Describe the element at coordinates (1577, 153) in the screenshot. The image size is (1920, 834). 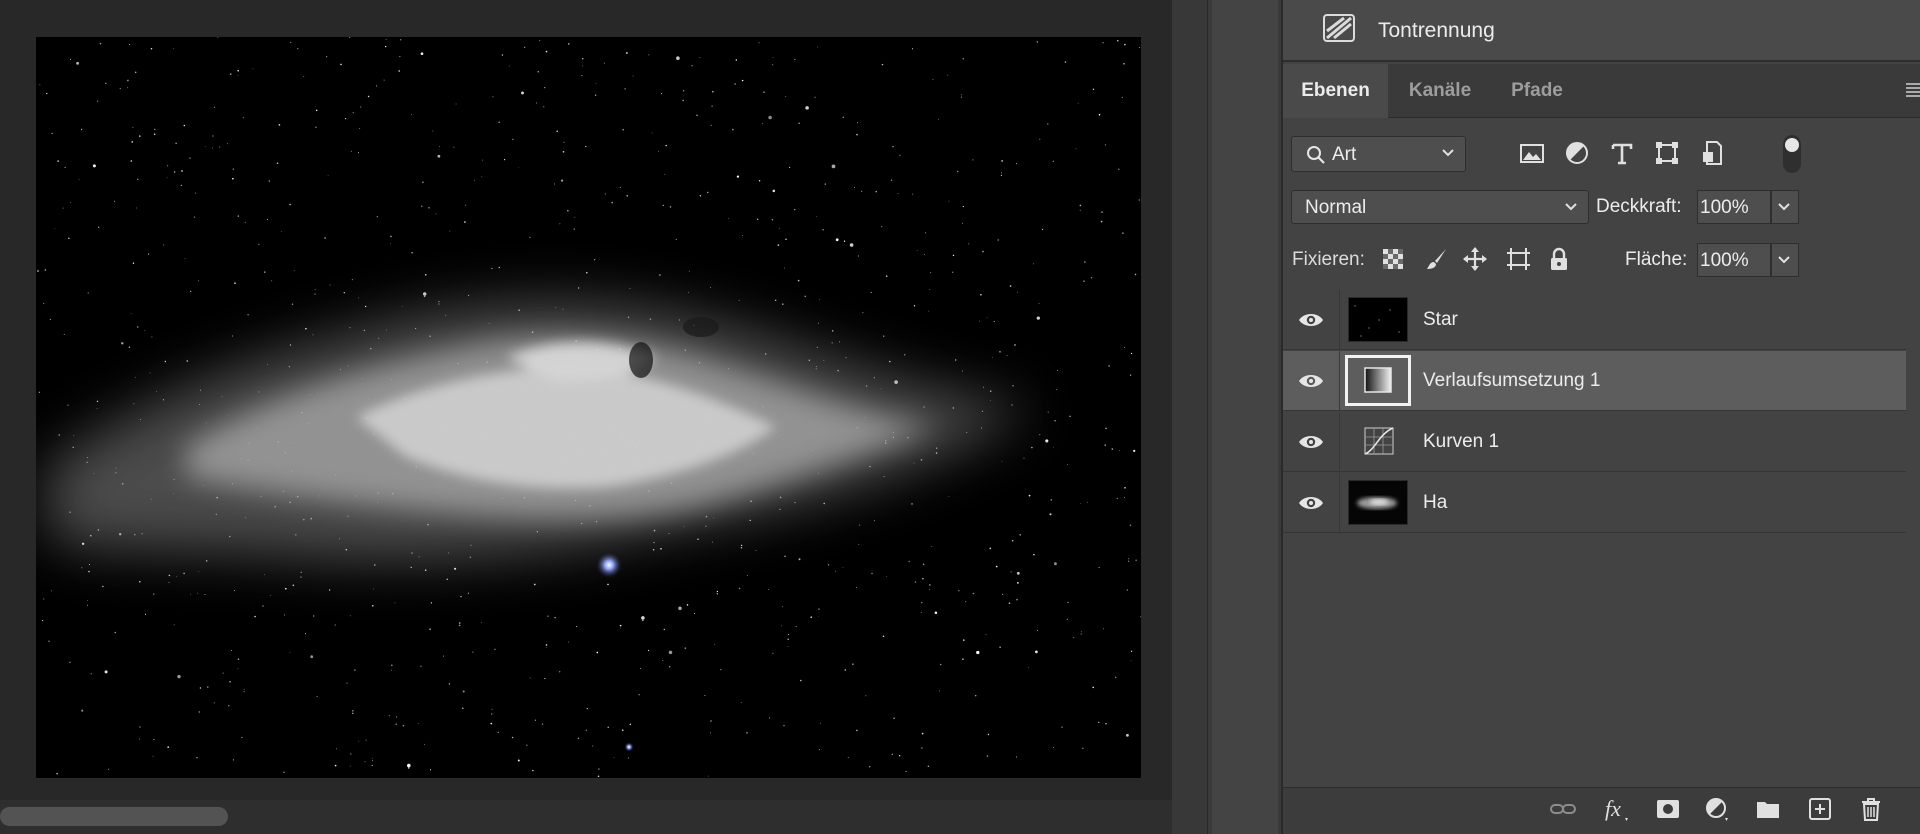
I see `adjustment-layer-filter-icon` at that location.